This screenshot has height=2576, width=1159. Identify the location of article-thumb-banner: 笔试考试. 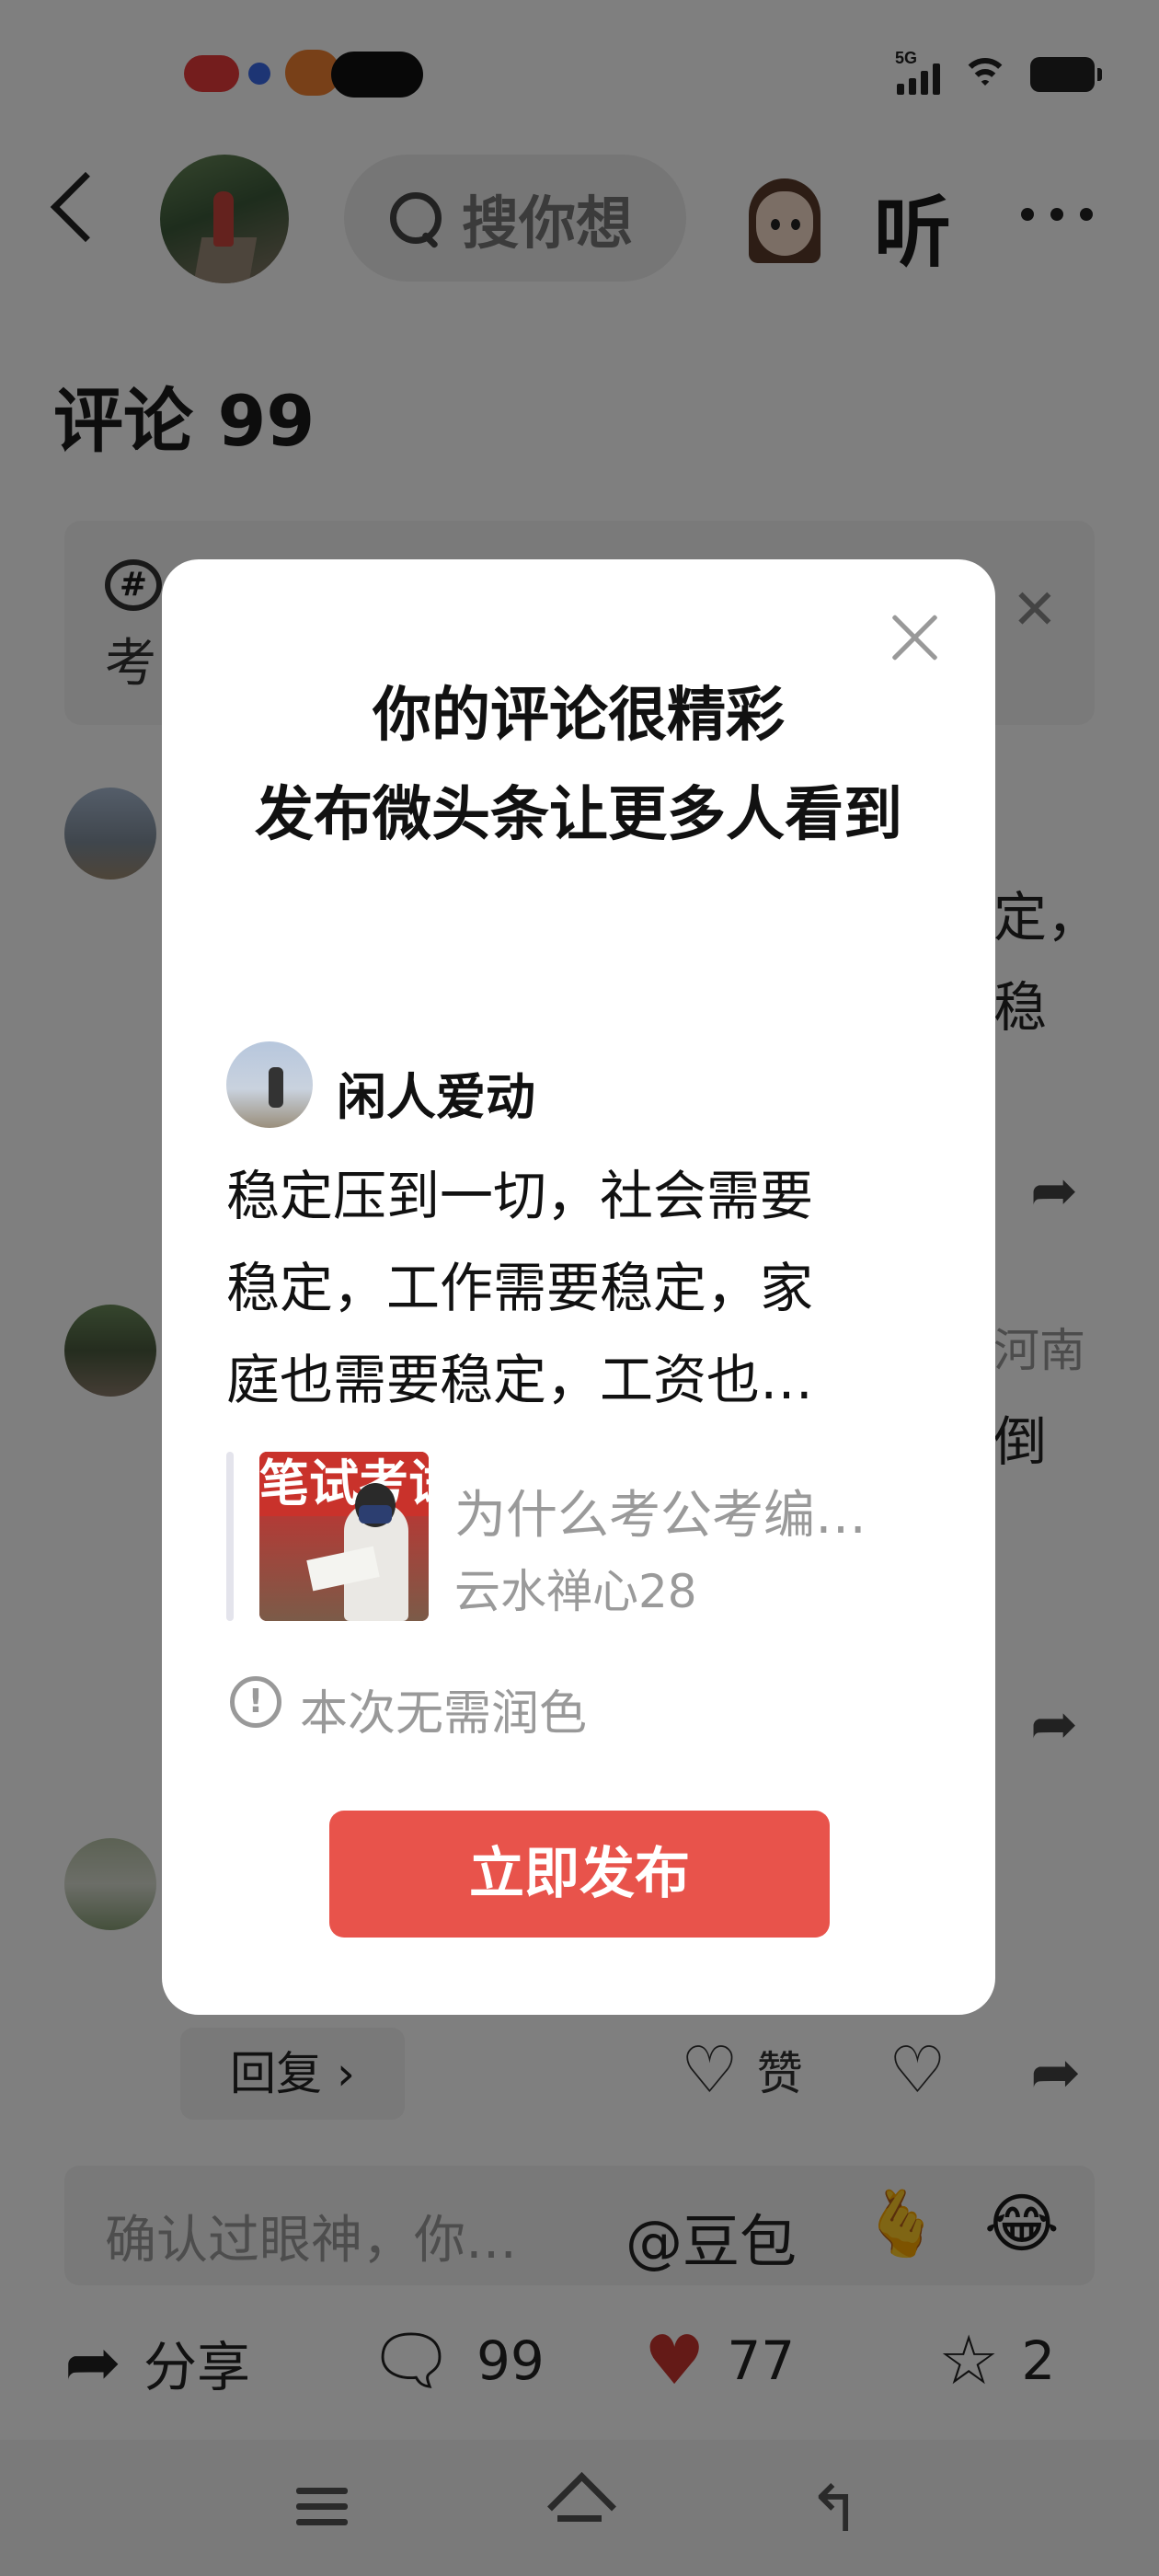
(344, 1484).